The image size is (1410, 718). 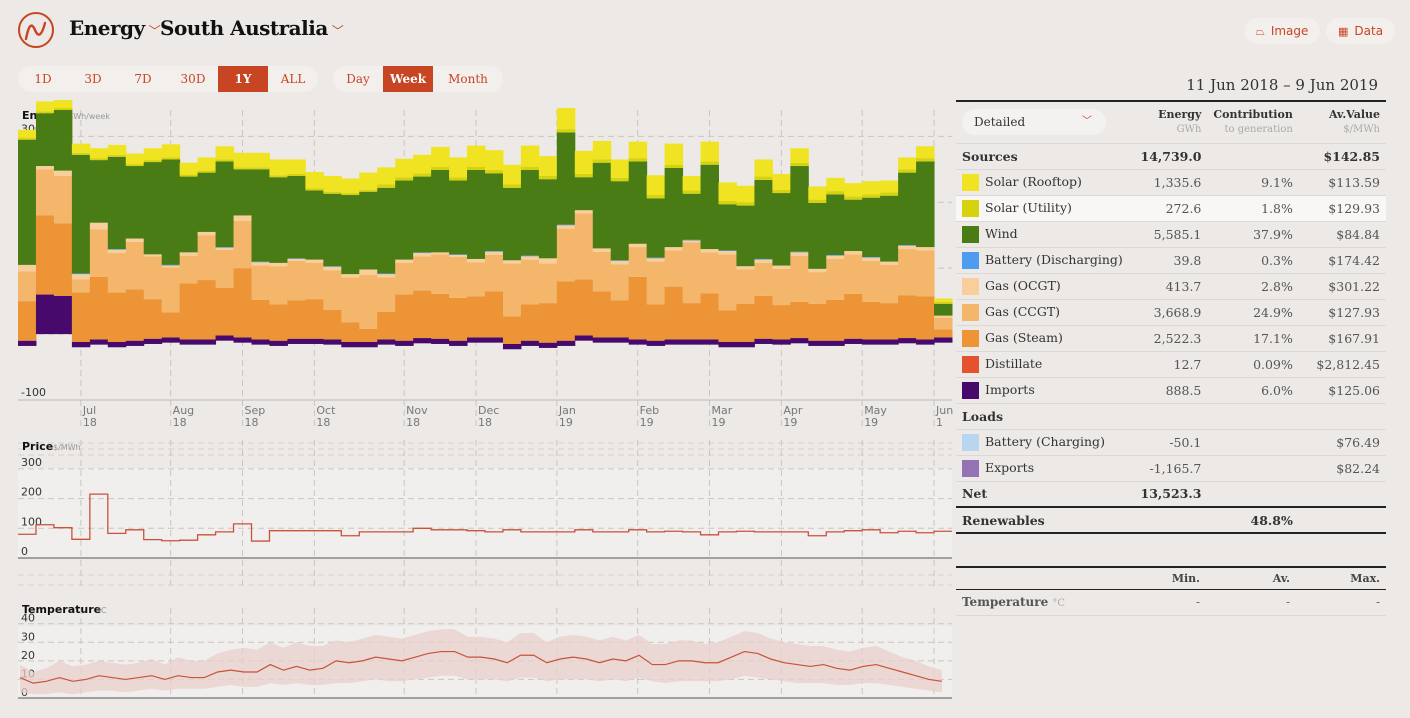 I want to click on chevron-down-icon: ﹀, so click(x=1087, y=122).